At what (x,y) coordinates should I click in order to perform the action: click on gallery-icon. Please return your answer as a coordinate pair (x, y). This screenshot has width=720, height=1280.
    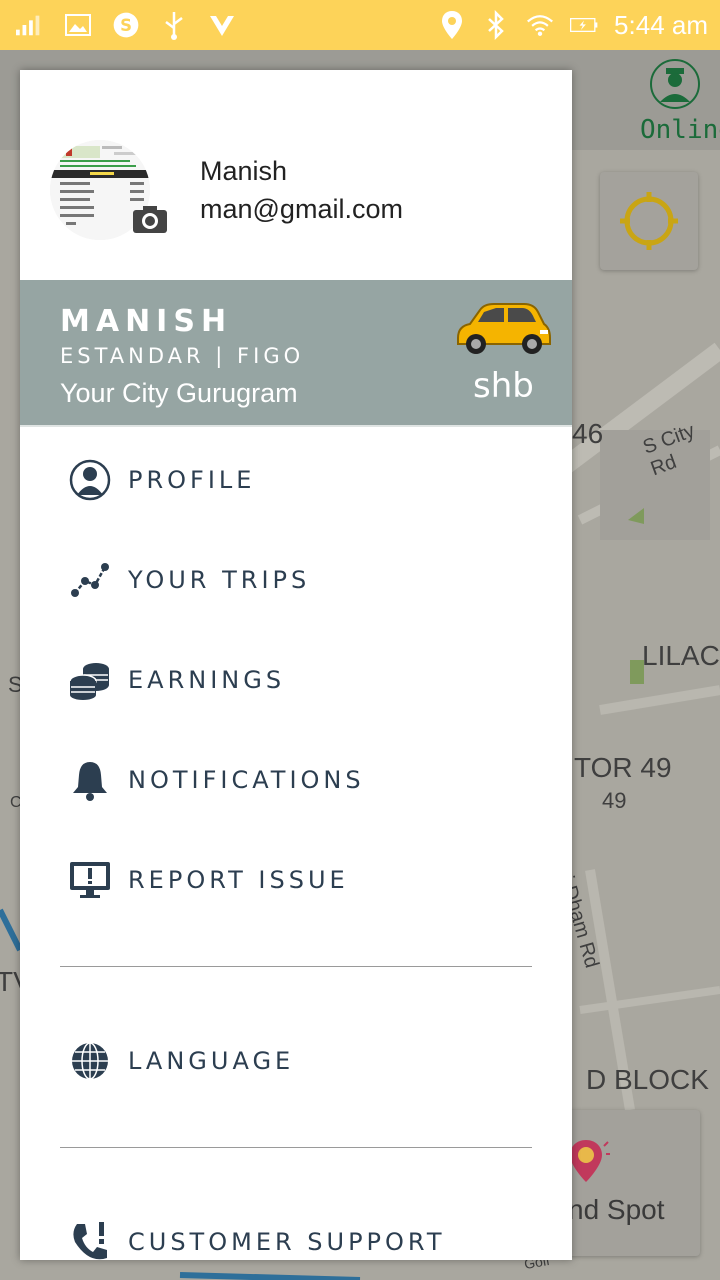
    Looking at the image, I should click on (78, 25).